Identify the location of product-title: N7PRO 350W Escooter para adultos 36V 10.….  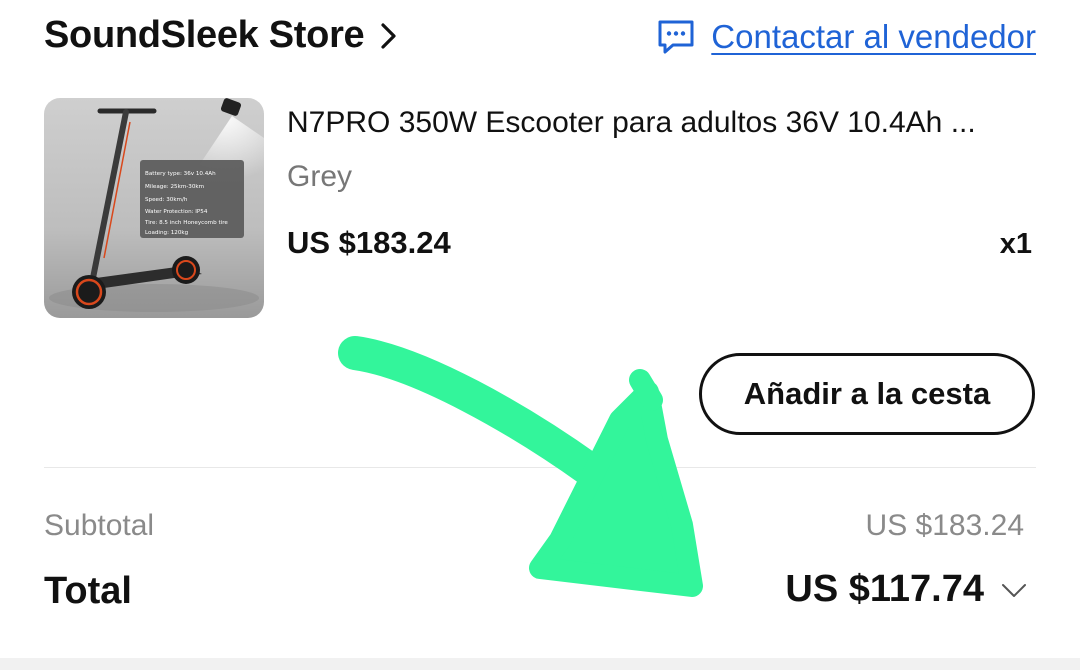
(659, 123).